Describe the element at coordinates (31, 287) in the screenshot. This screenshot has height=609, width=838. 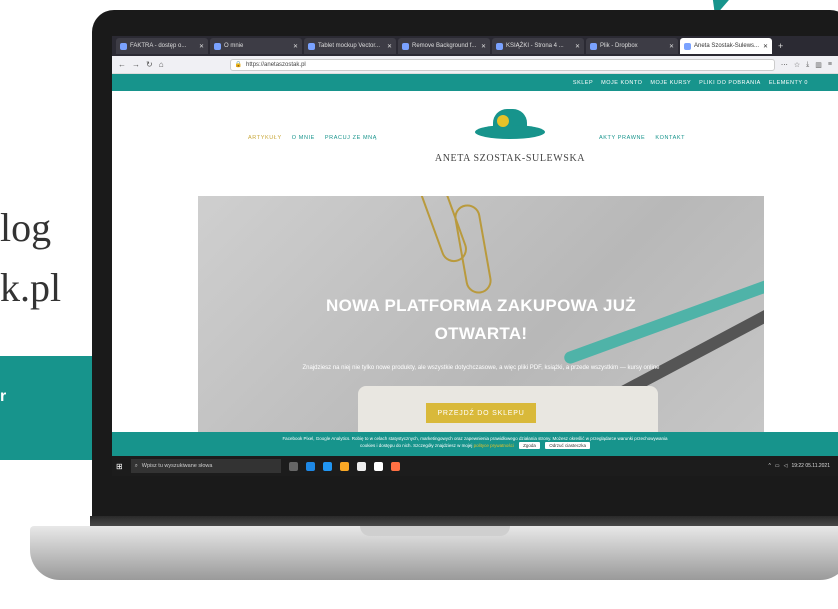
I see `slide-text-line2: k.pl` at that location.